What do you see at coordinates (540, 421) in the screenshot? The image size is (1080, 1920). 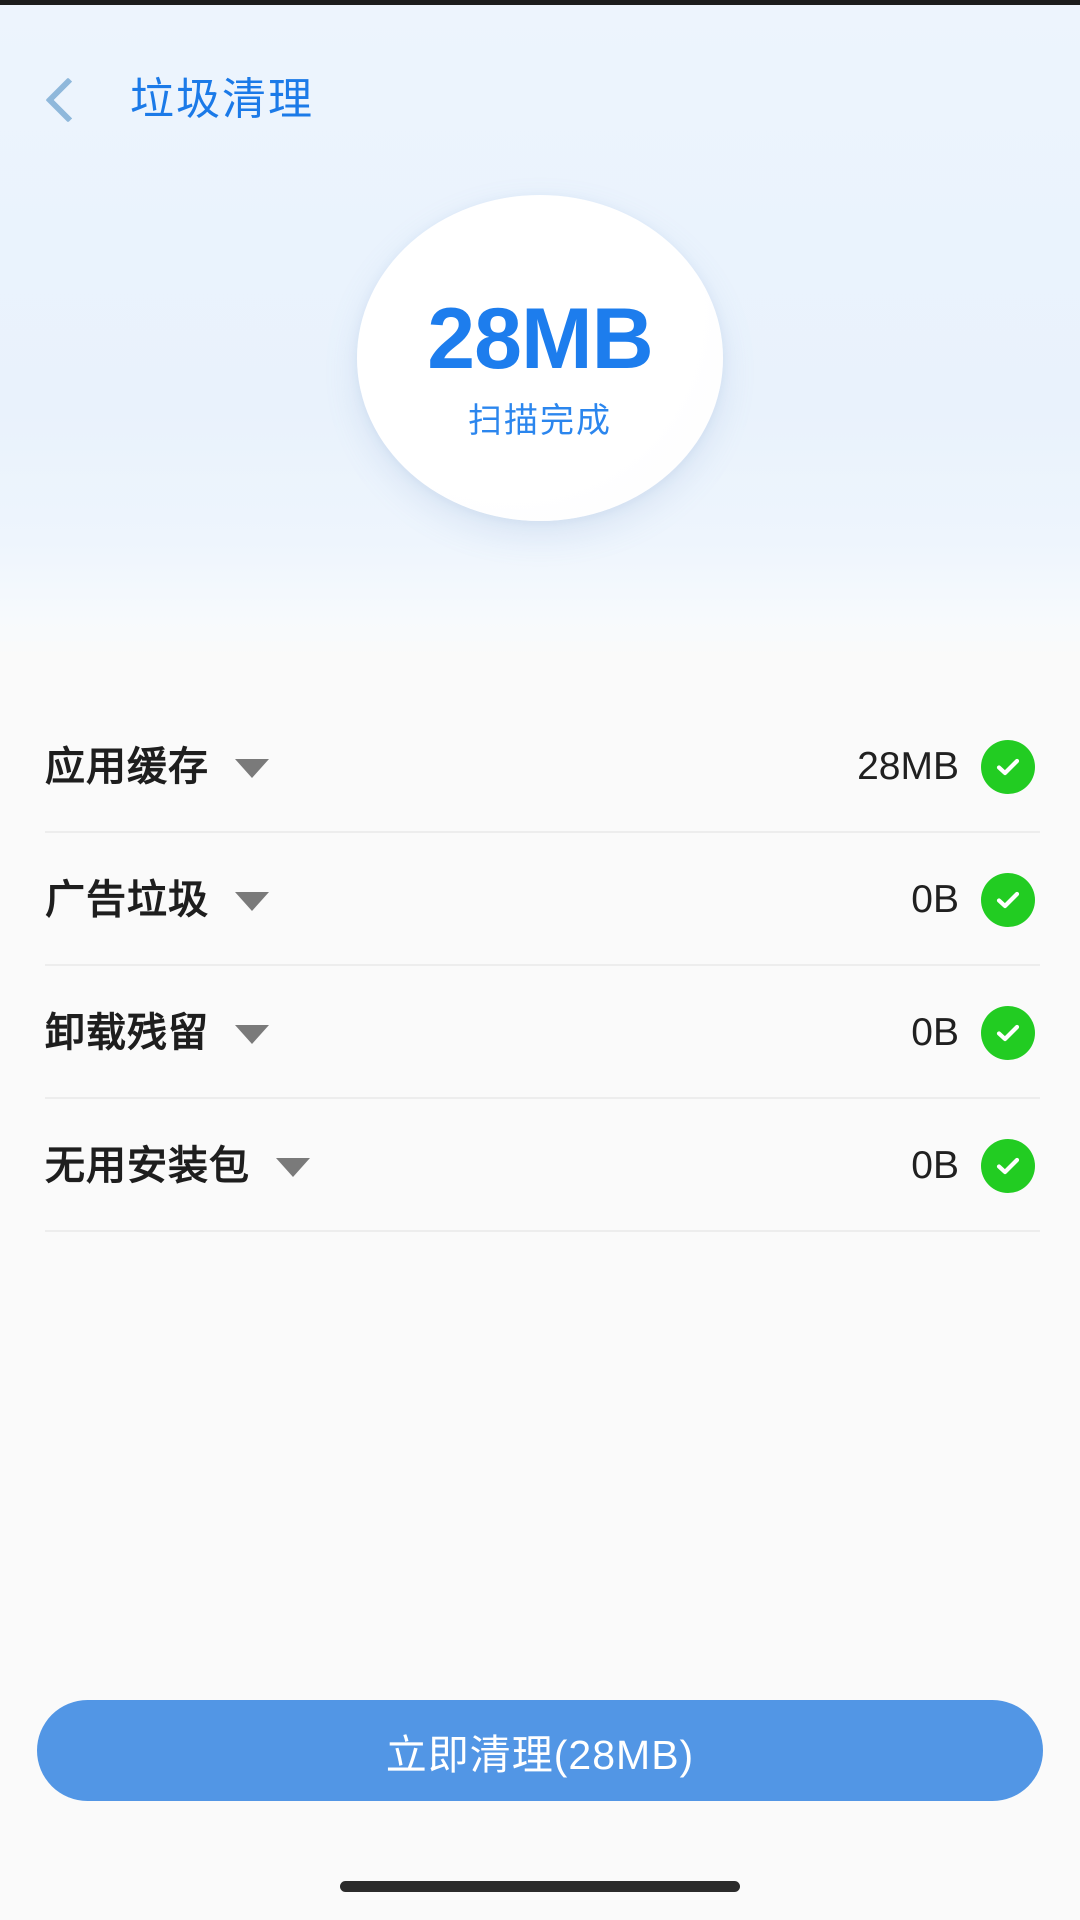 I see `scan-status-label: 扫描完成` at bounding box center [540, 421].